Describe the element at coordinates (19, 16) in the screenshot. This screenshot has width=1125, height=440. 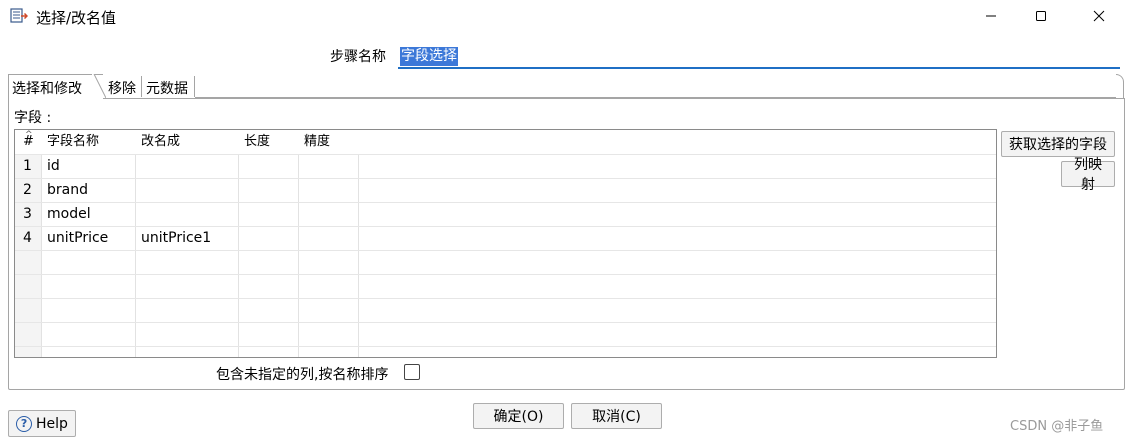
I see `app-icon` at that location.